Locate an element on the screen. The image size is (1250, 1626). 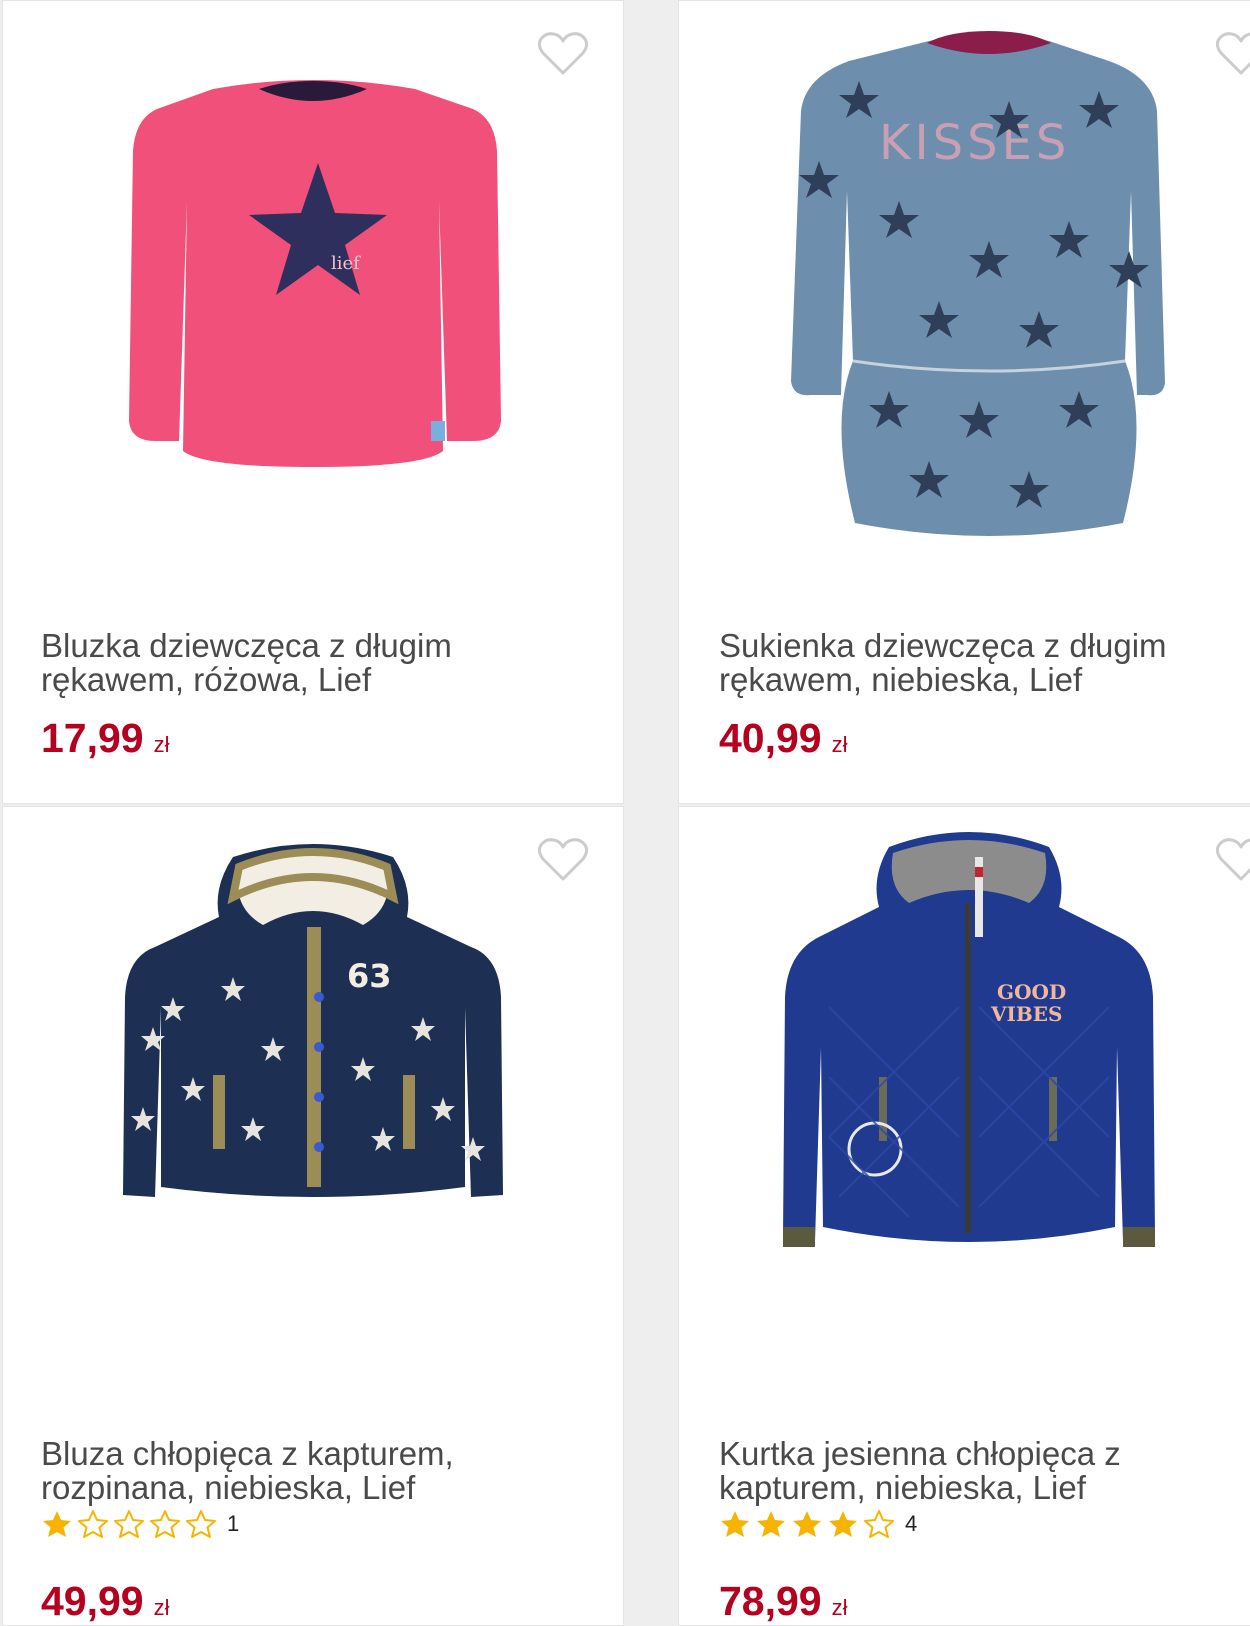
rating-stars: 4 is located at coordinates (818, 1524).